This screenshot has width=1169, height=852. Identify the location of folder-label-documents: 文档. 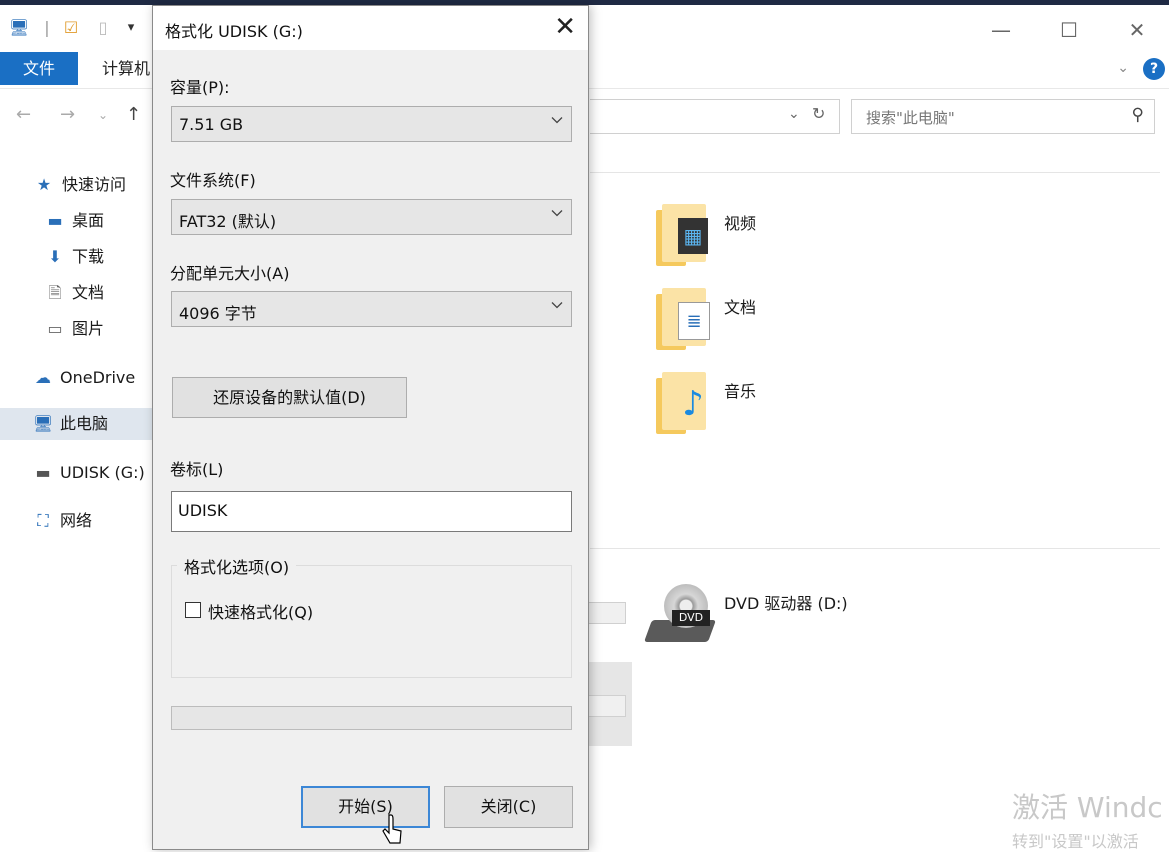
(740, 306).